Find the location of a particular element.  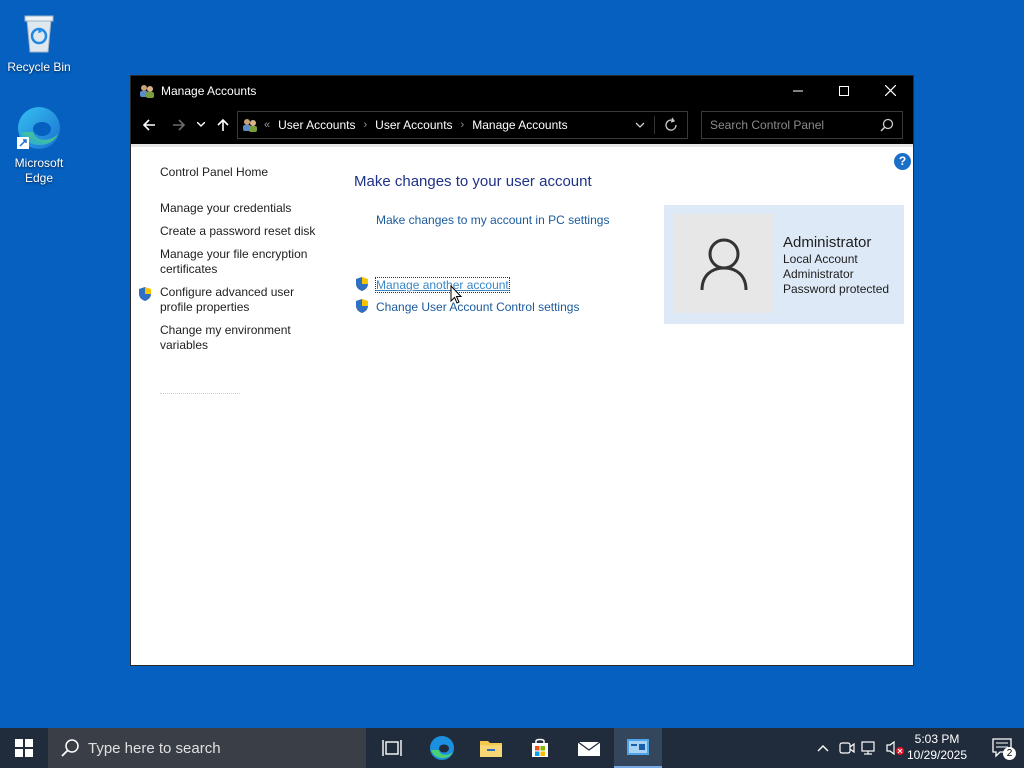

start-button is located at coordinates (24, 748).